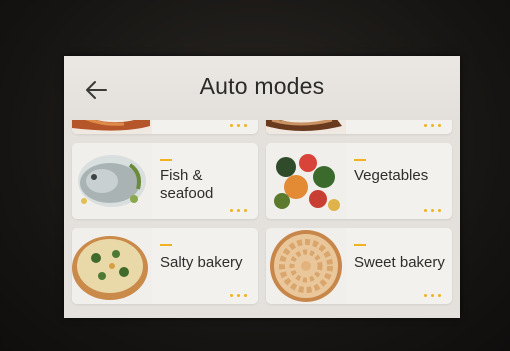 The height and width of the screenshot is (351, 510). I want to click on mode-label: Fish & seafood, so click(187, 184).